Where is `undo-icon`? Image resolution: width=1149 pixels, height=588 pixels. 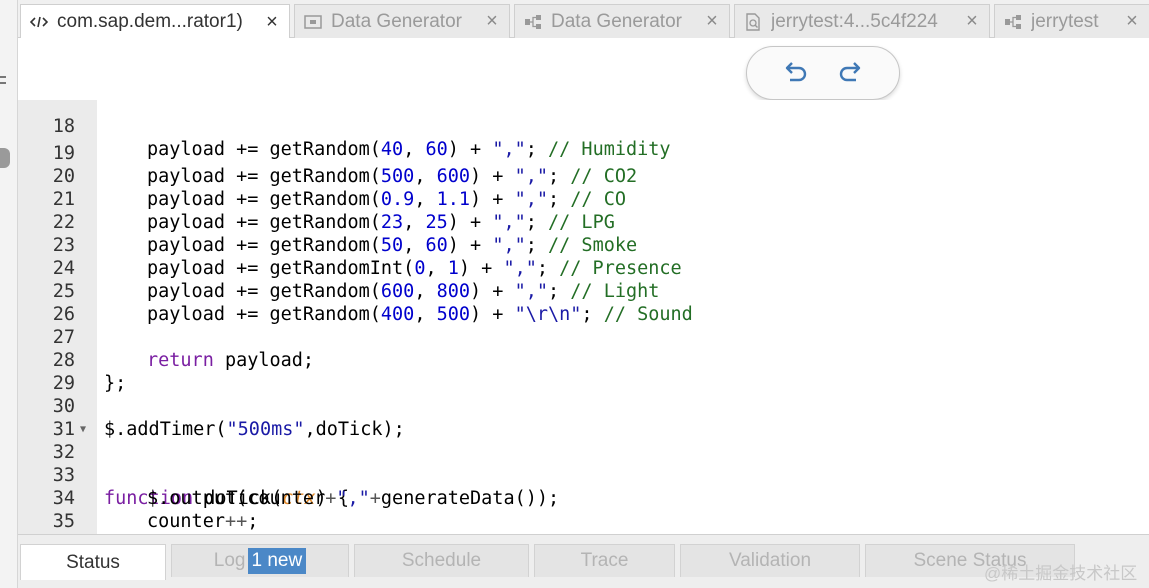
undo-icon is located at coordinates (797, 73).